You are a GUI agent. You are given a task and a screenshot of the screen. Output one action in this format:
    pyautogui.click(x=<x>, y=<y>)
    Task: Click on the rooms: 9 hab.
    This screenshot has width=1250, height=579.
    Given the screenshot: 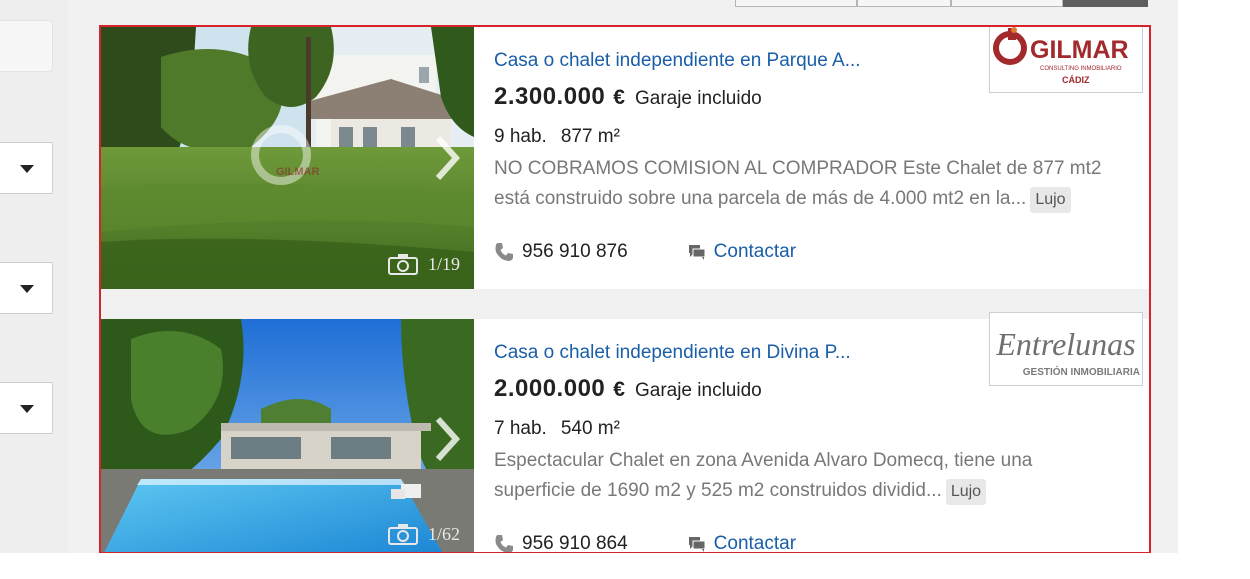 What is the action you would take?
    pyautogui.click(x=520, y=136)
    